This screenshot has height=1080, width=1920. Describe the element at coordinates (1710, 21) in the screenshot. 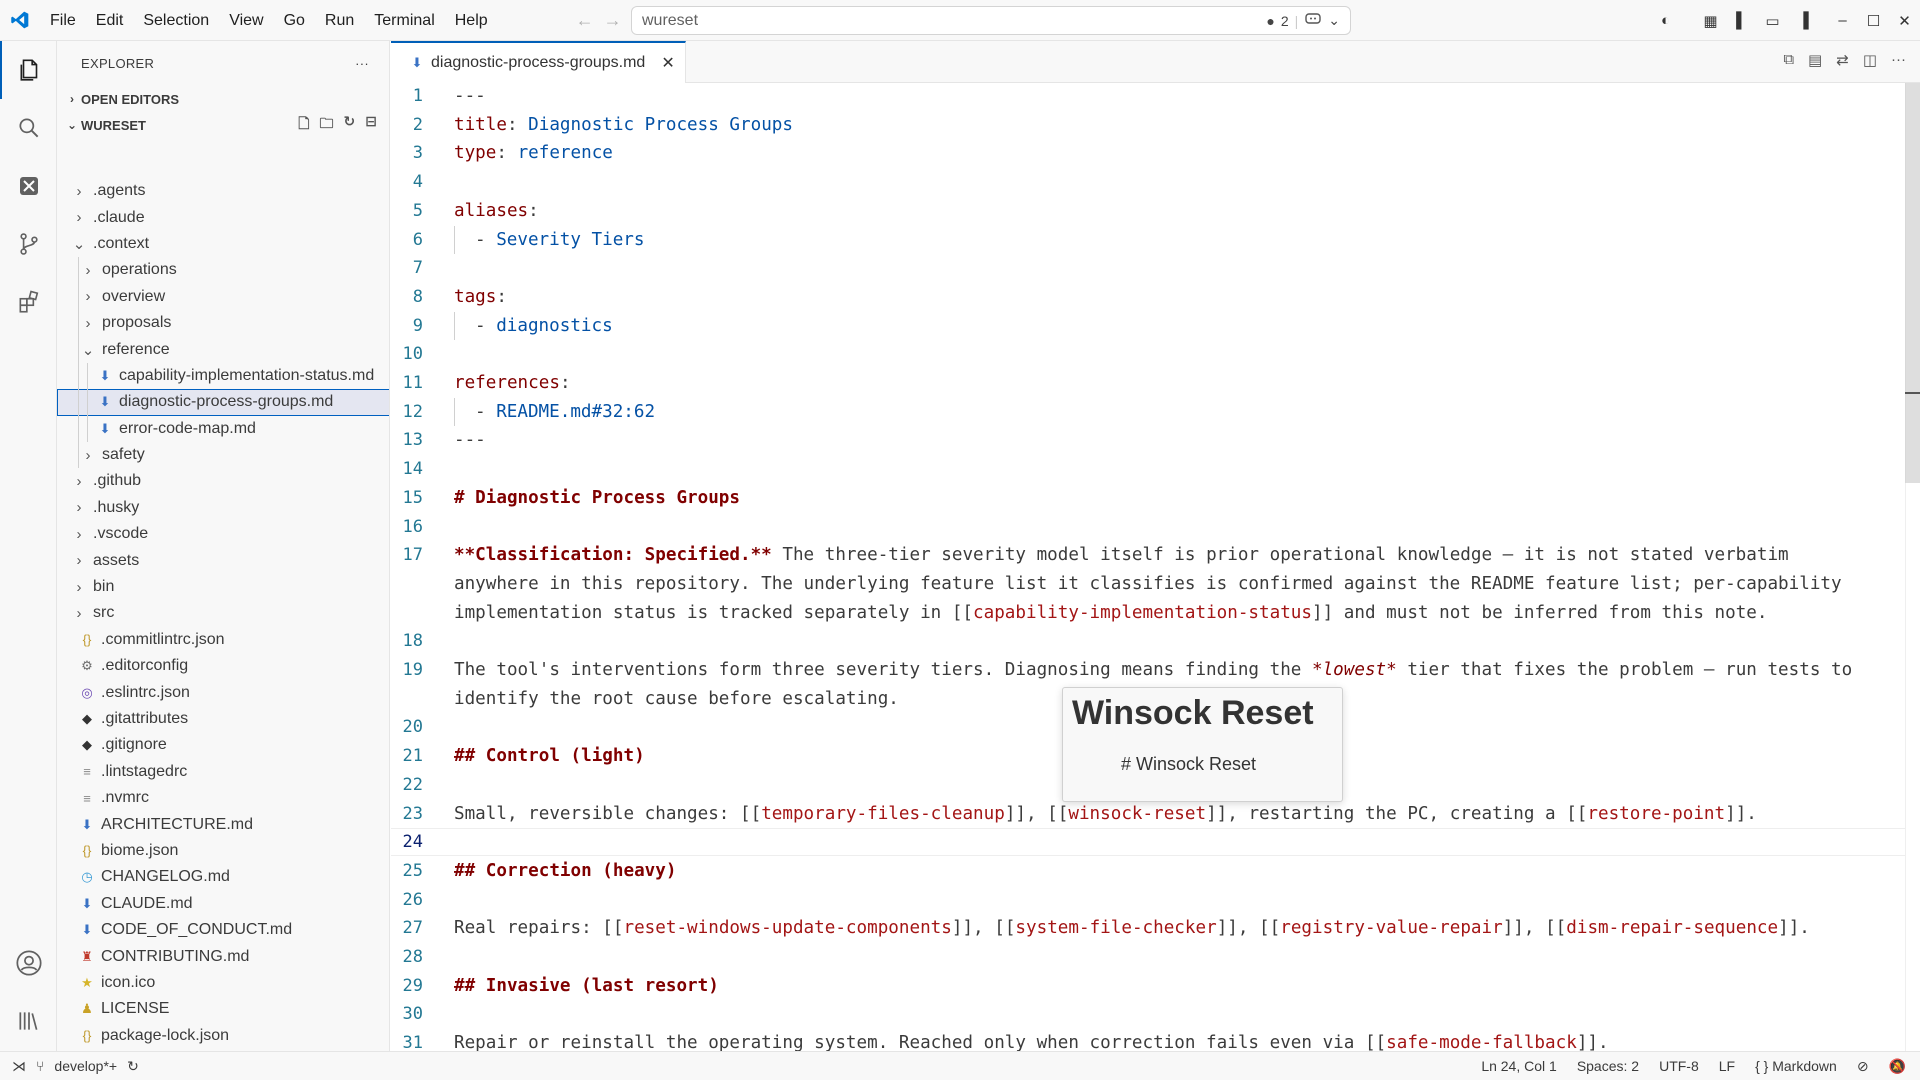

I see `customize-layout-icon: ▦` at that location.